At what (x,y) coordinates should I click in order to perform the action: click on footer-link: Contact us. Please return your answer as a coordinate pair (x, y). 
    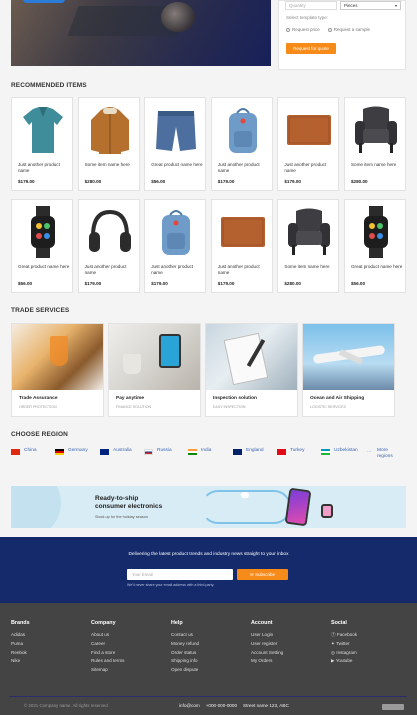
    Looking at the image, I should click on (206, 635).